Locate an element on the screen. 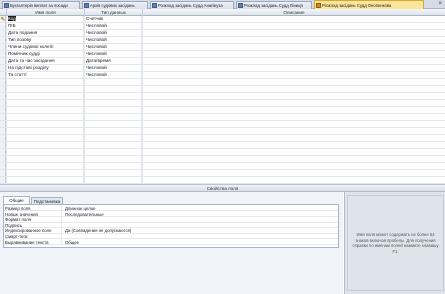 This screenshot has width=445, height=294. table-row: Тип позову Числовой is located at coordinates (222, 40).